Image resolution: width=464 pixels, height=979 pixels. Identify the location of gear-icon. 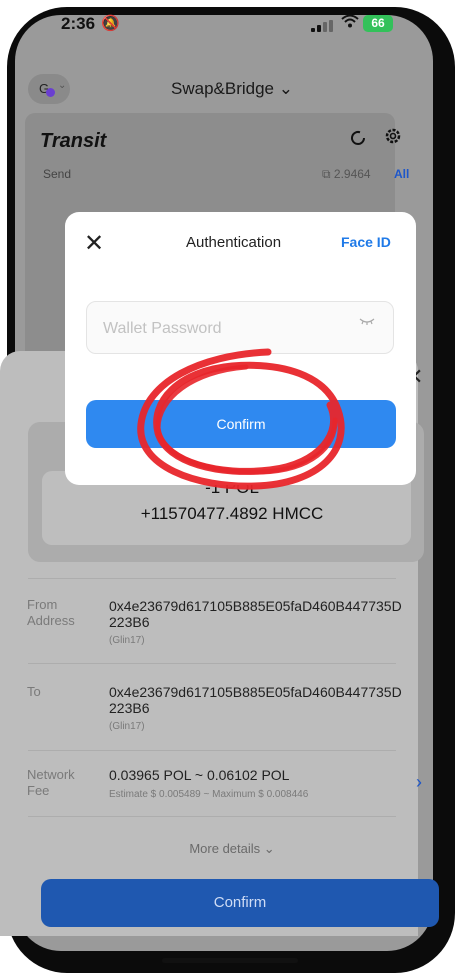
(393, 139).